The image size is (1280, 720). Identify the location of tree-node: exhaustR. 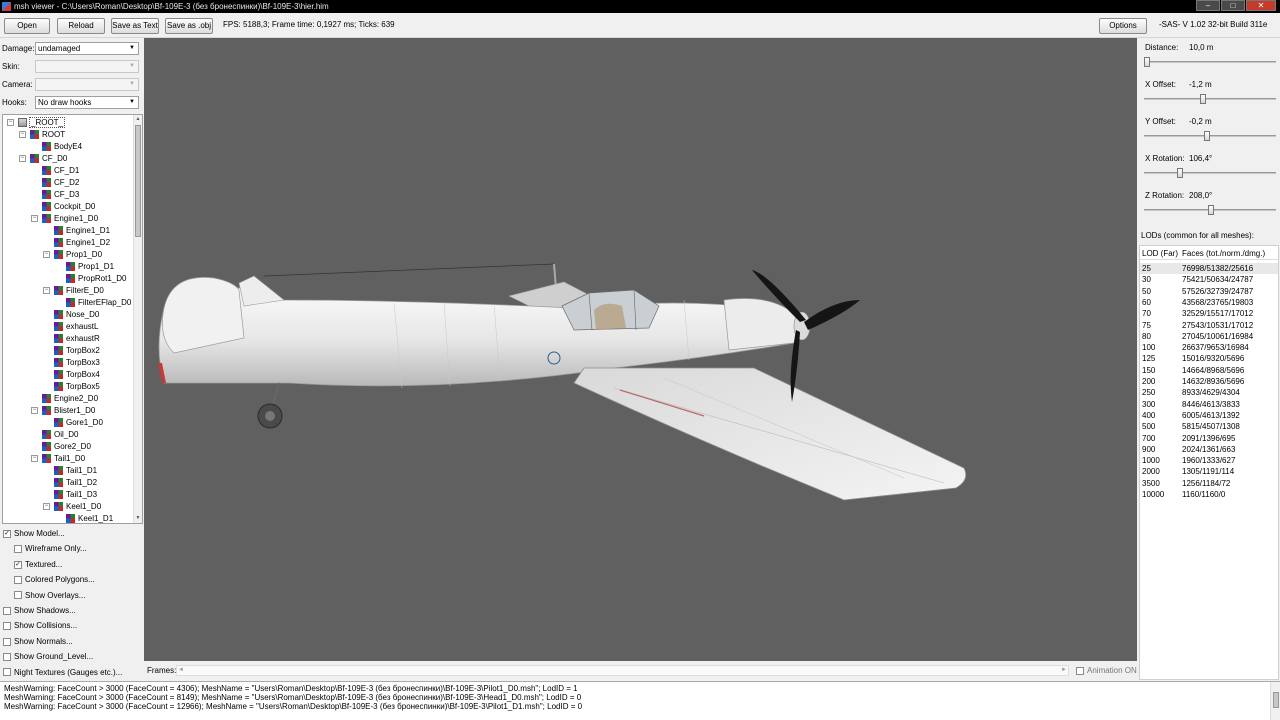
(71, 339).